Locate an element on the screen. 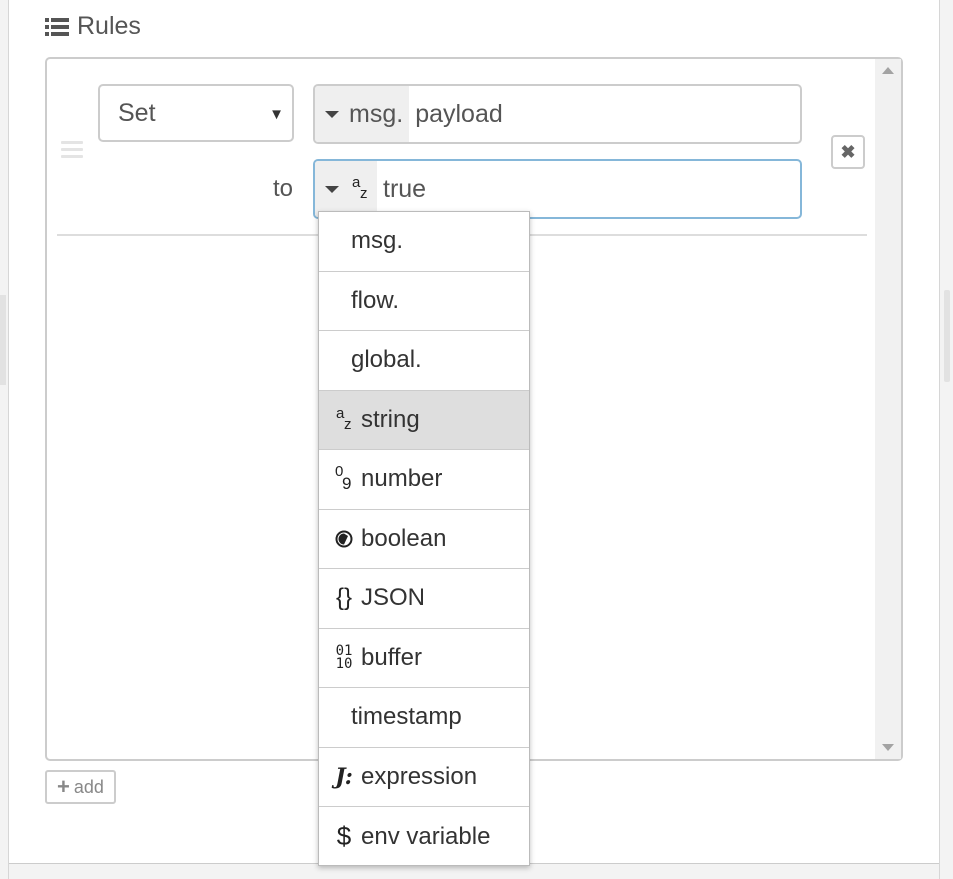  option-label: global. is located at coordinates (386, 360).